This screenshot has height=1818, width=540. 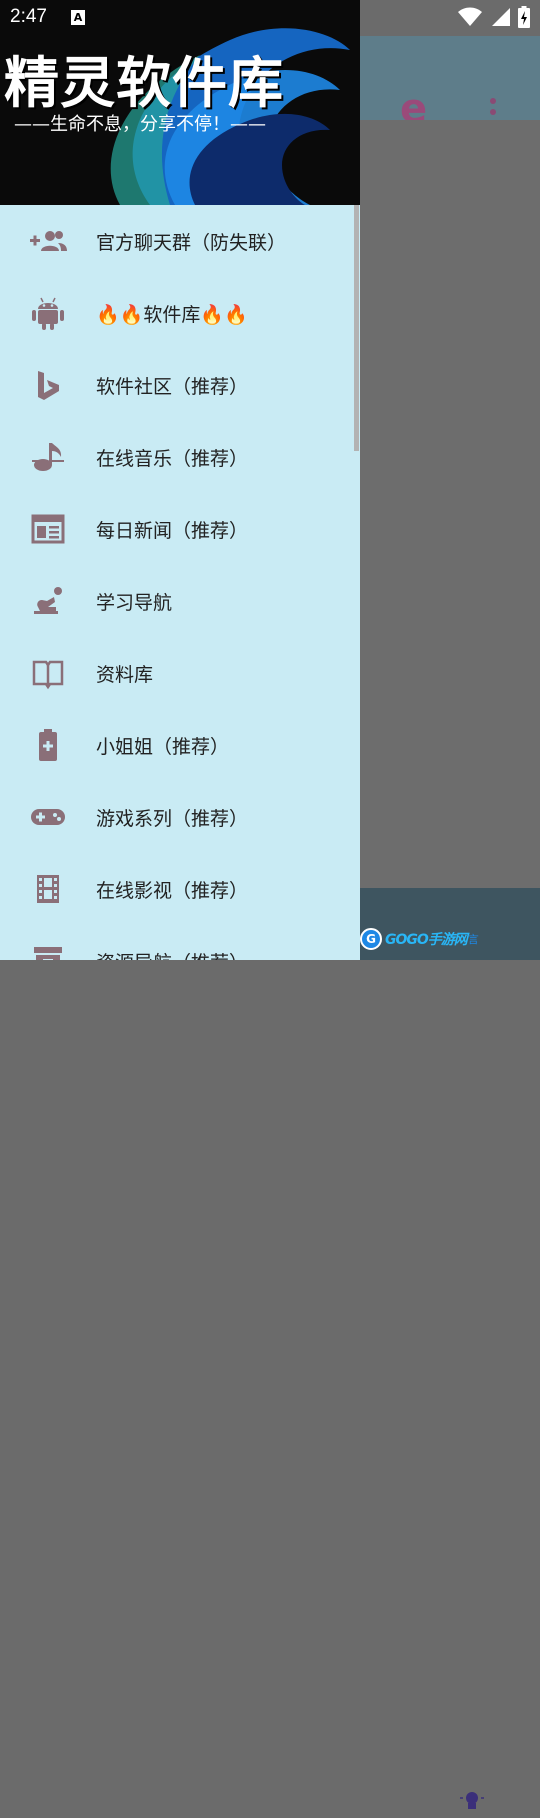 I want to click on menu-item-online-music: 在线音乐（推荐）, so click(x=180, y=457).